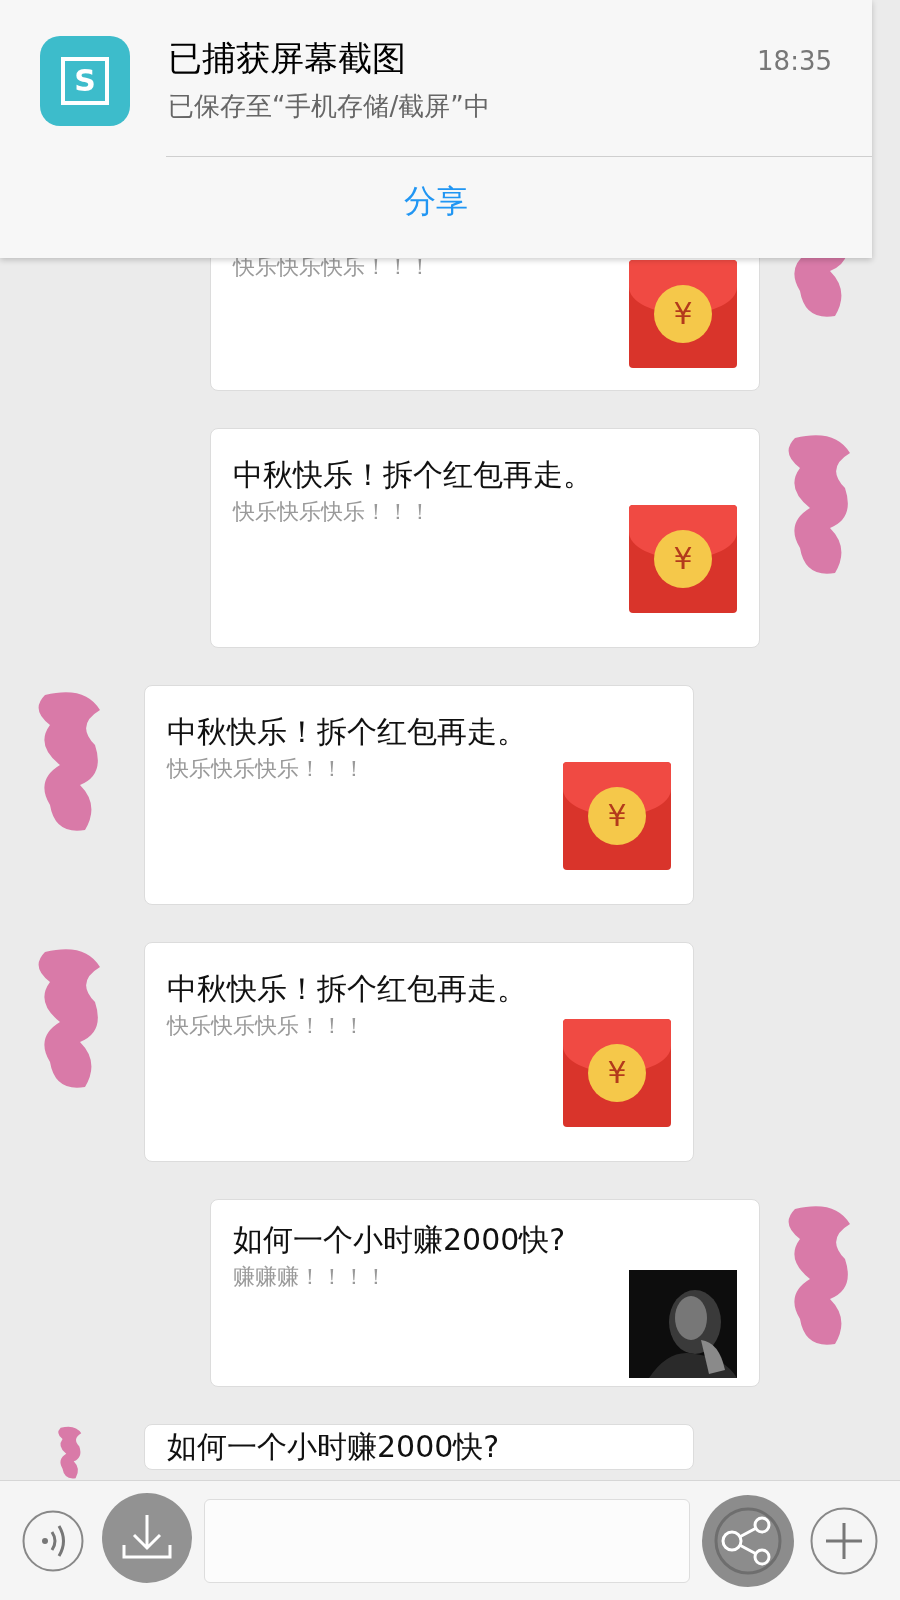  Describe the element at coordinates (287, 58) in the screenshot. I see `notification-title: 已捕获屏幕截图` at that location.